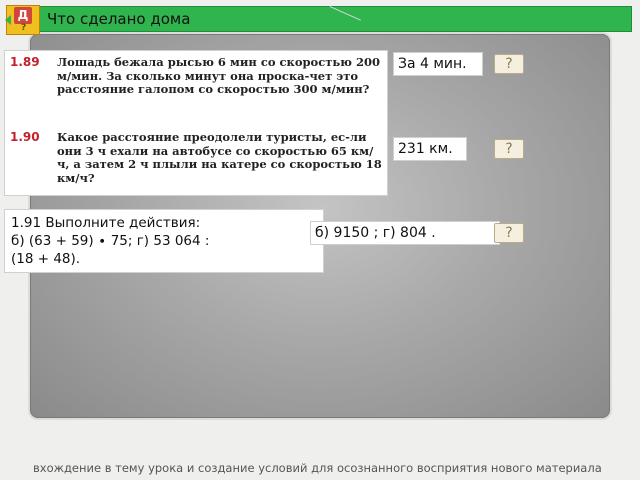 Image resolution: width=640 pixels, height=480 pixels. What do you see at coordinates (335, 19) in the screenshot?
I see `header-bar: Что сделано дома` at bounding box center [335, 19].